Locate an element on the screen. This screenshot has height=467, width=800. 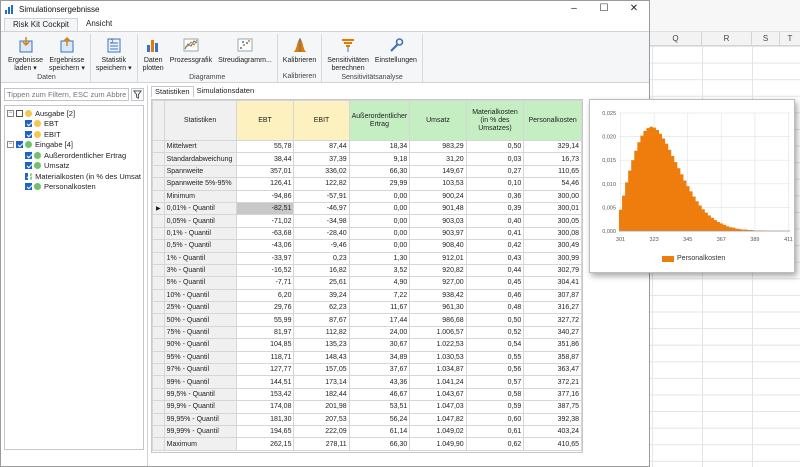
table-cell: 153,42 is located at coordinates (265, 394).